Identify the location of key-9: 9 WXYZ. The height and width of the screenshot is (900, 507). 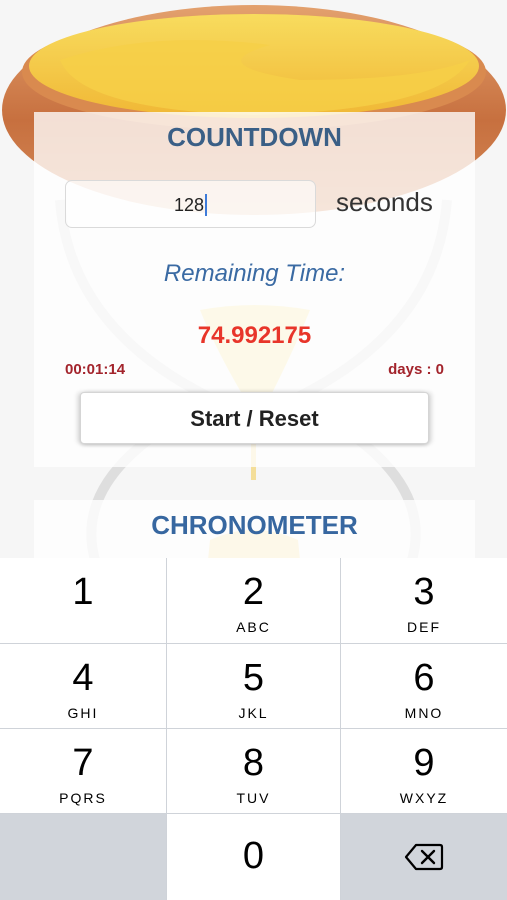
(424, 771).